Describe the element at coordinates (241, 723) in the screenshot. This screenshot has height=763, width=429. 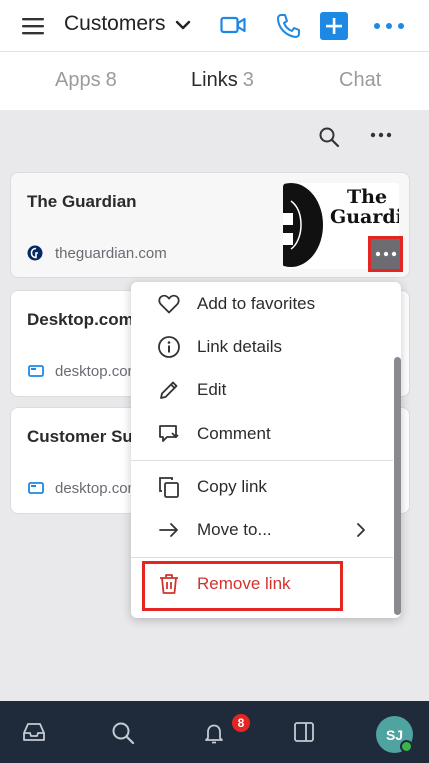
I see `notification-badge: 8` at that location.